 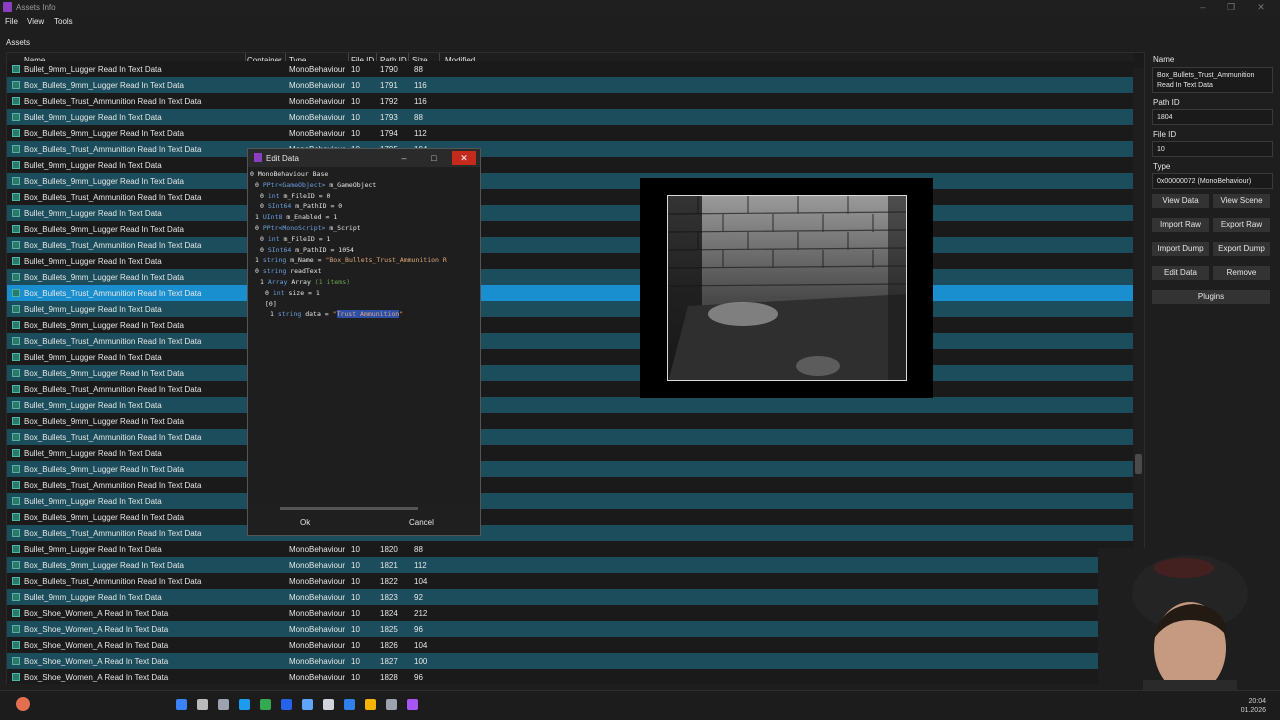 I want to click on terminal-icon, so click(x=328, y=704).